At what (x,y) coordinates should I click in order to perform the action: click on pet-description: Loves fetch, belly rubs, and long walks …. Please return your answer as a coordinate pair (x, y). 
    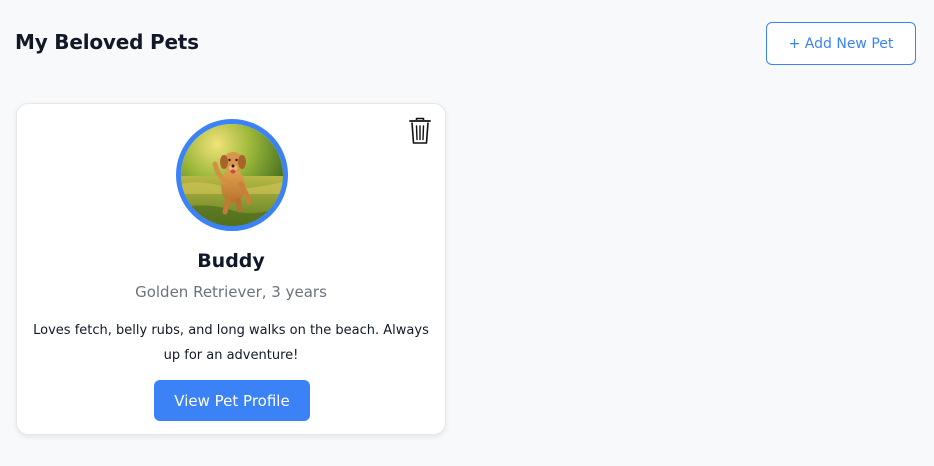
    Looking at the image, I should click on (231, 343).